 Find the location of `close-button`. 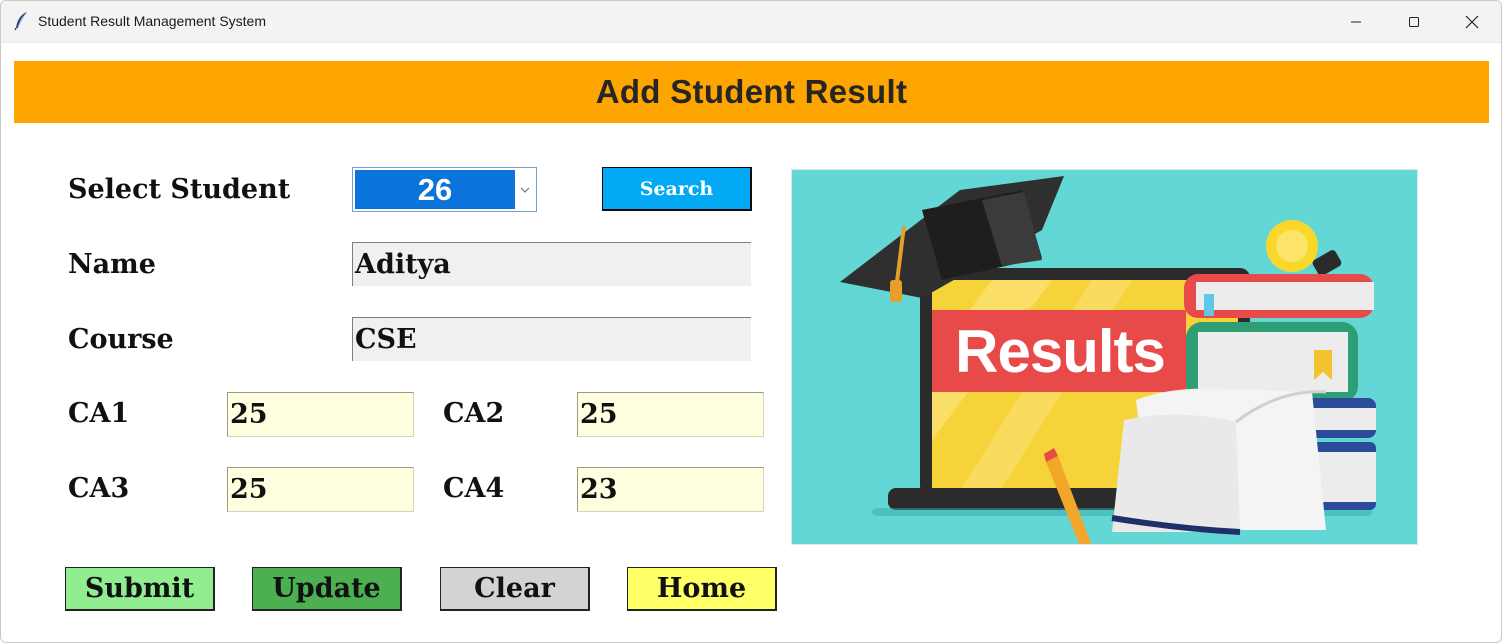

close-button is located at coordinates (1472, 21).